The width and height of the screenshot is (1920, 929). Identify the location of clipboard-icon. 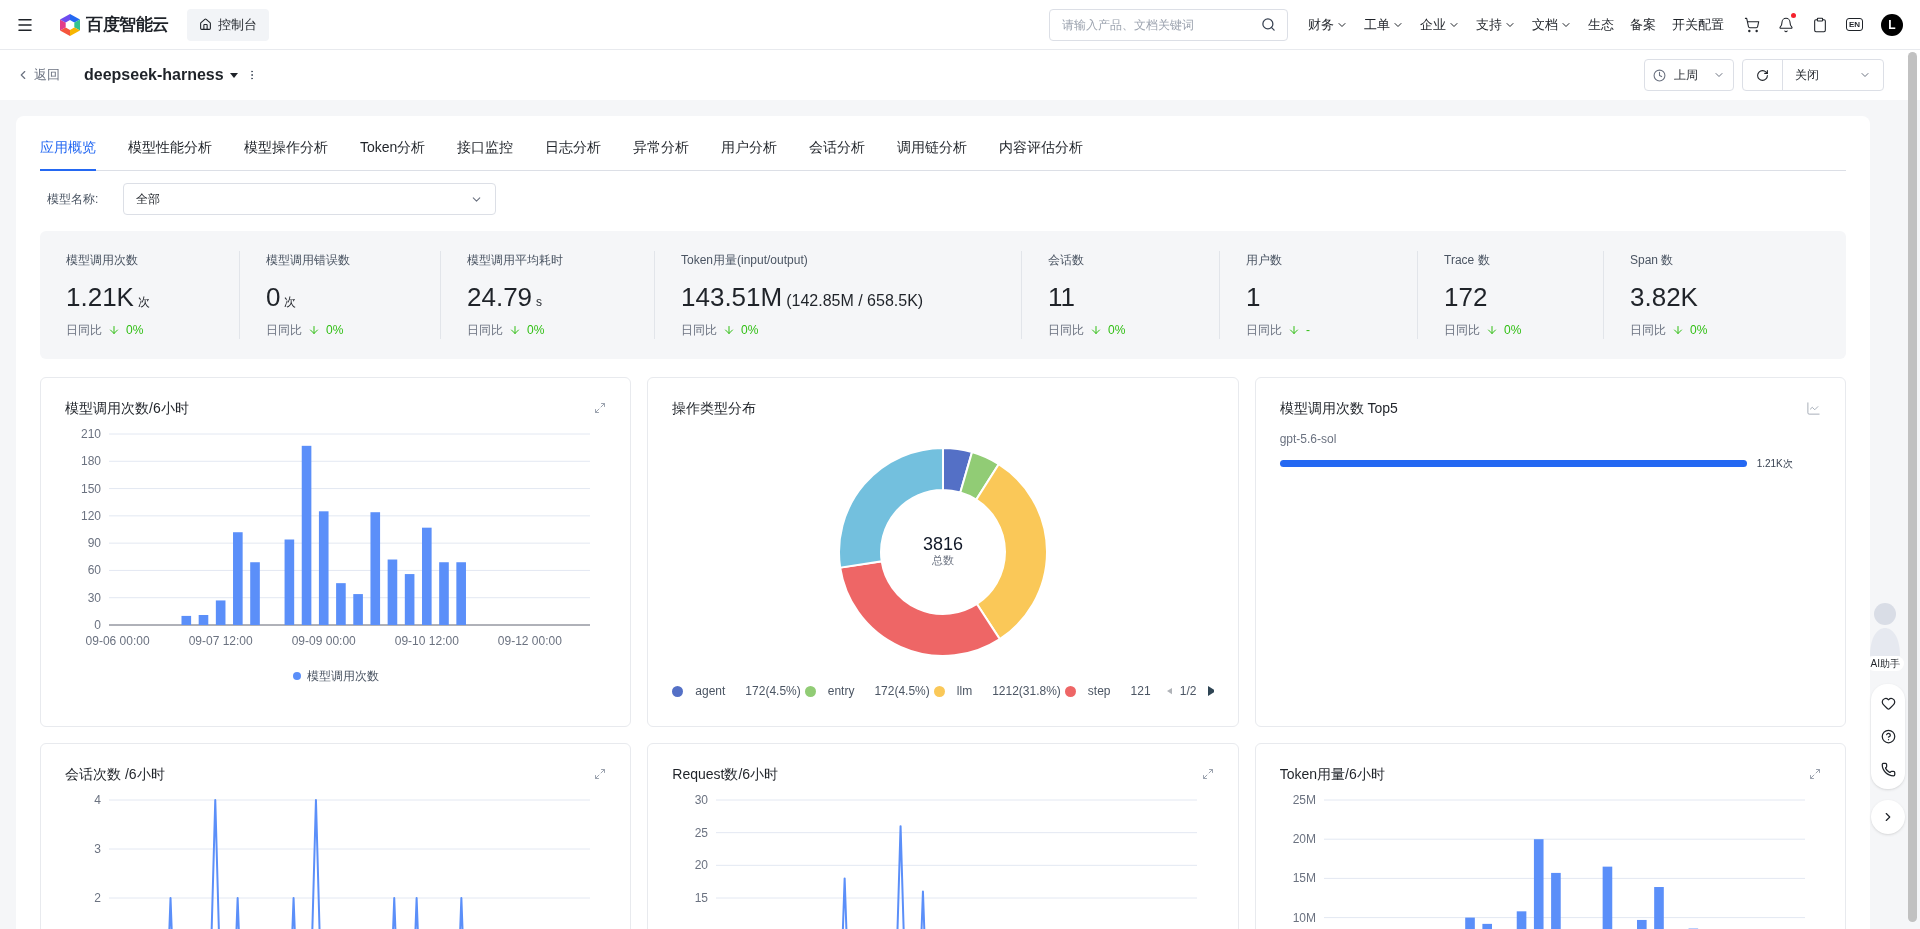
(1819, 24).